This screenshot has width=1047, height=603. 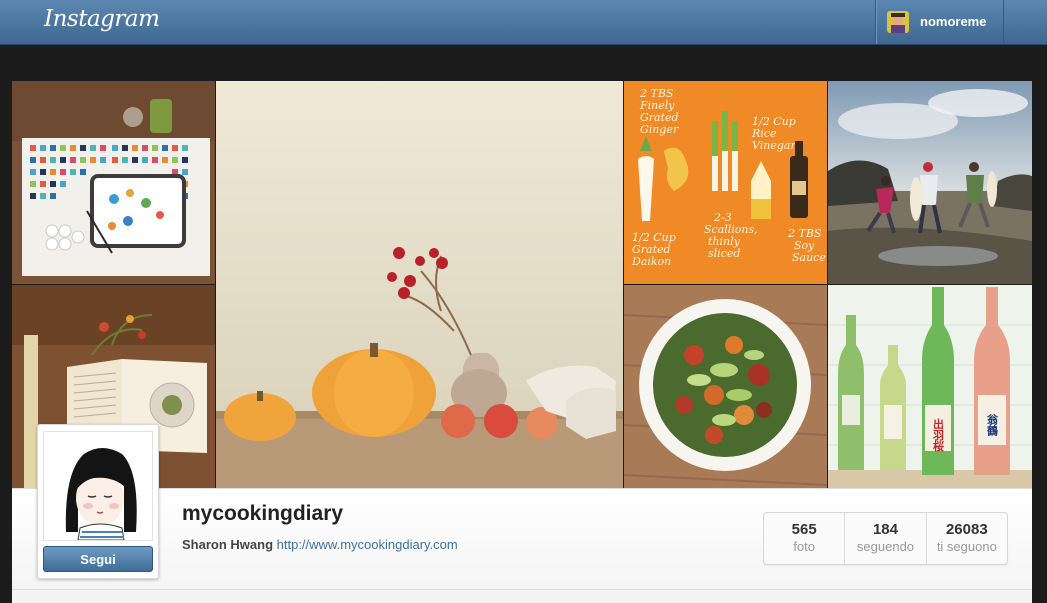 What do you see at coordinates (98, 486) in the screenshot?
I see `profile-avatar` at bounding box center [98, 486].